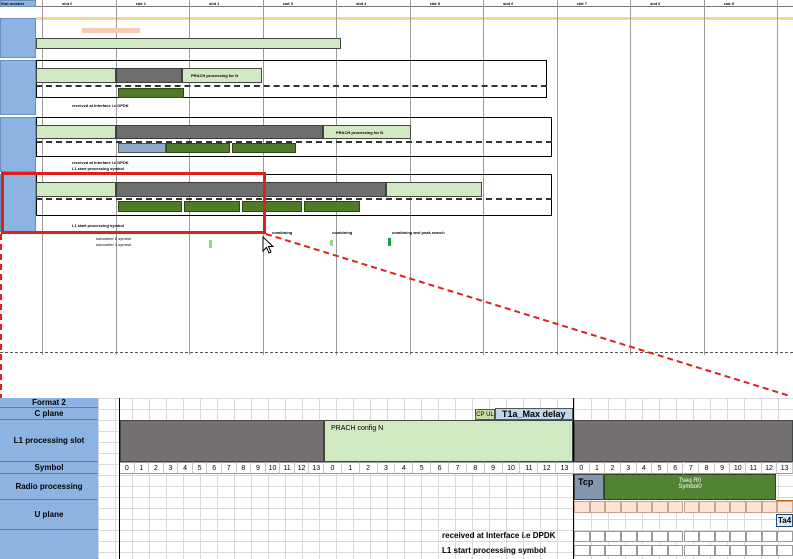 This screenshot has height=559, width=793. I want to click on l1start-text: L1 start processing symbol, so click(494, 550).